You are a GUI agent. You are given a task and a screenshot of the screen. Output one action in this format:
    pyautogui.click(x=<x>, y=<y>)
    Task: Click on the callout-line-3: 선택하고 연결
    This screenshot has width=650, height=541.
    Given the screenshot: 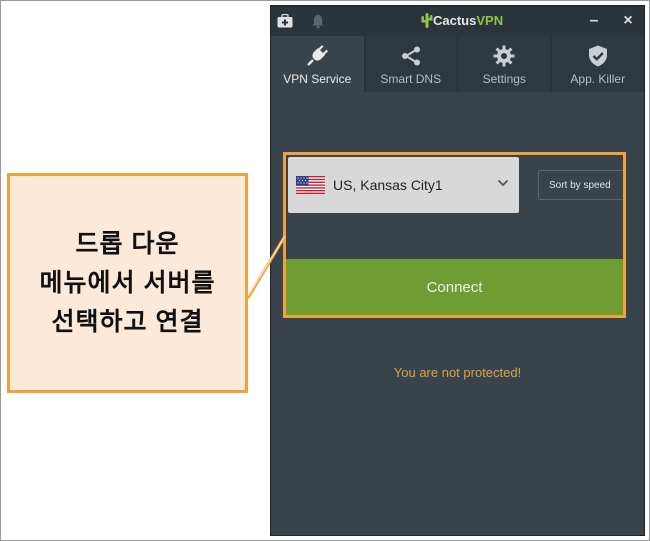 What is the action you would take?
    pyautogui.click(x=127, y=321)
    